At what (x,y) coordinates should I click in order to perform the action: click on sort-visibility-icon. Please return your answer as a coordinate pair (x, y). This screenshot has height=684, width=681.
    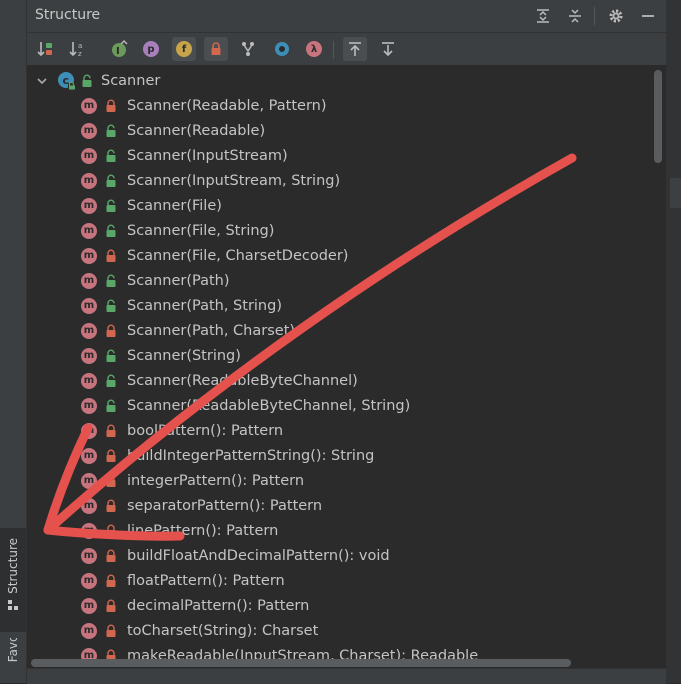
    Looking at the image, I should click on (44, 49).